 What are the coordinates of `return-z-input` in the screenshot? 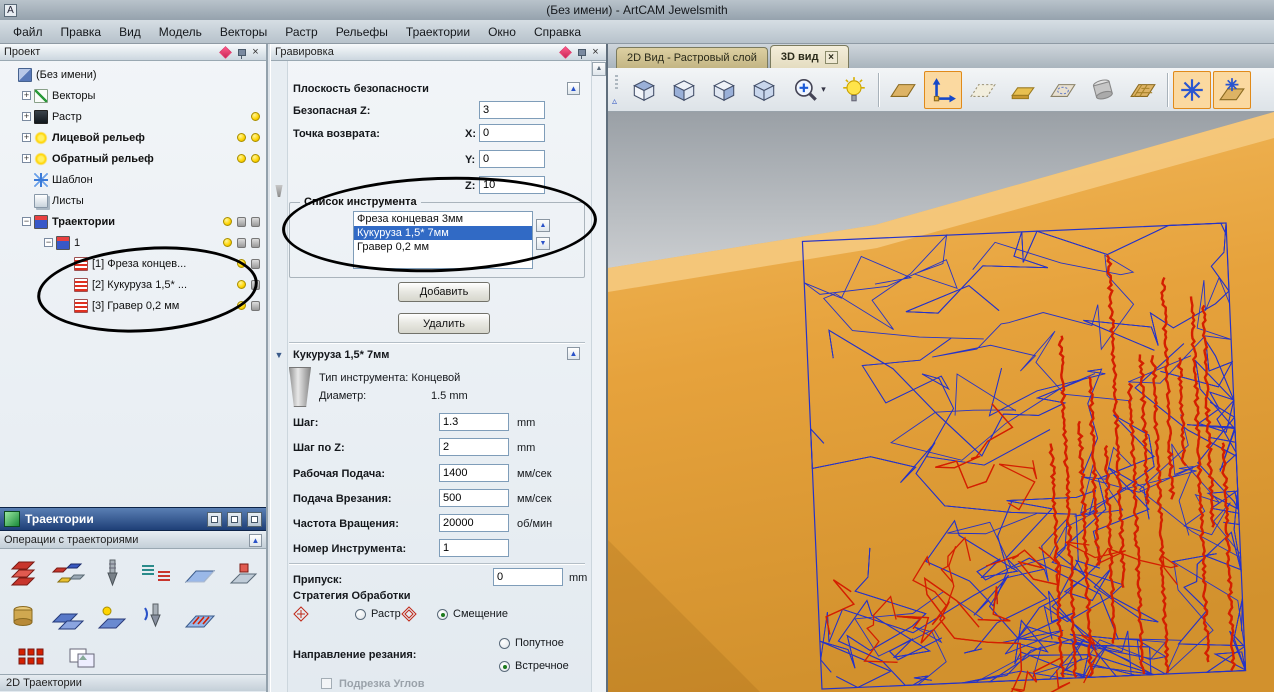 It's located at (512, 185).